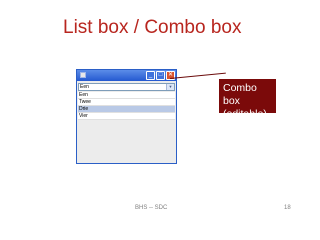  What do you see at coordinates (150, 75) in the screenshot?
I see `minimize-button: _` at bounding box center [150, 75].